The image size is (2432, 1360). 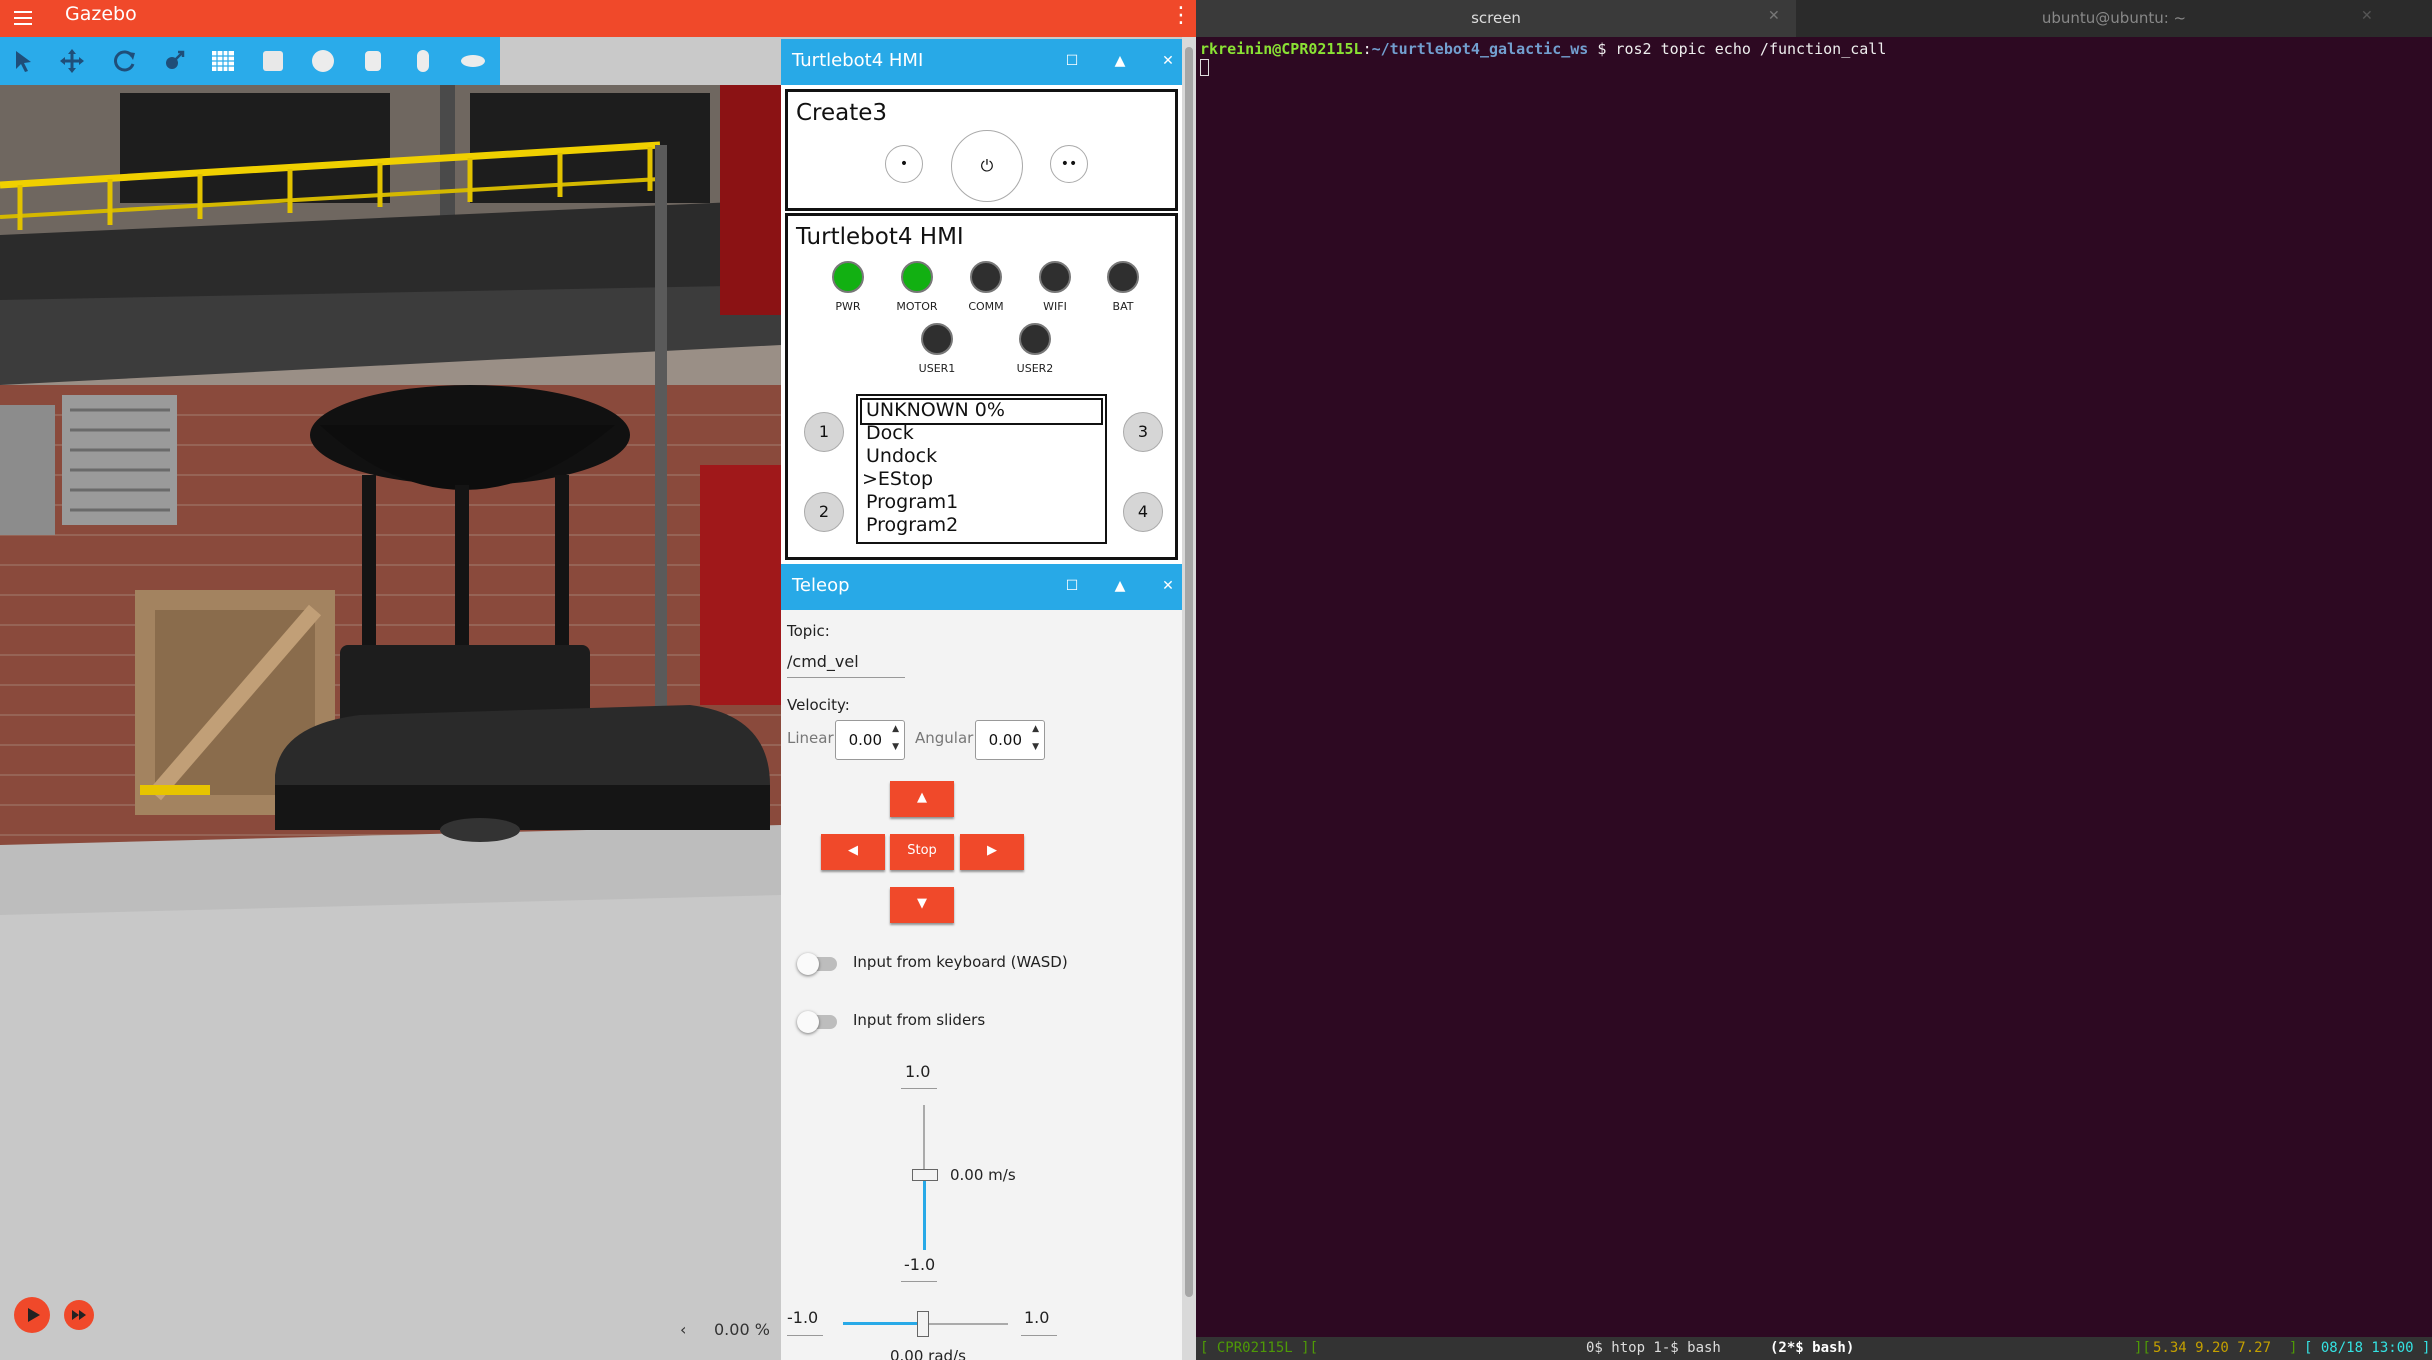 What do you see at coordinates (865, 740) in the screenshot?
I see `linear-velocity-value: 0.00` at bounding box center [865, 740].